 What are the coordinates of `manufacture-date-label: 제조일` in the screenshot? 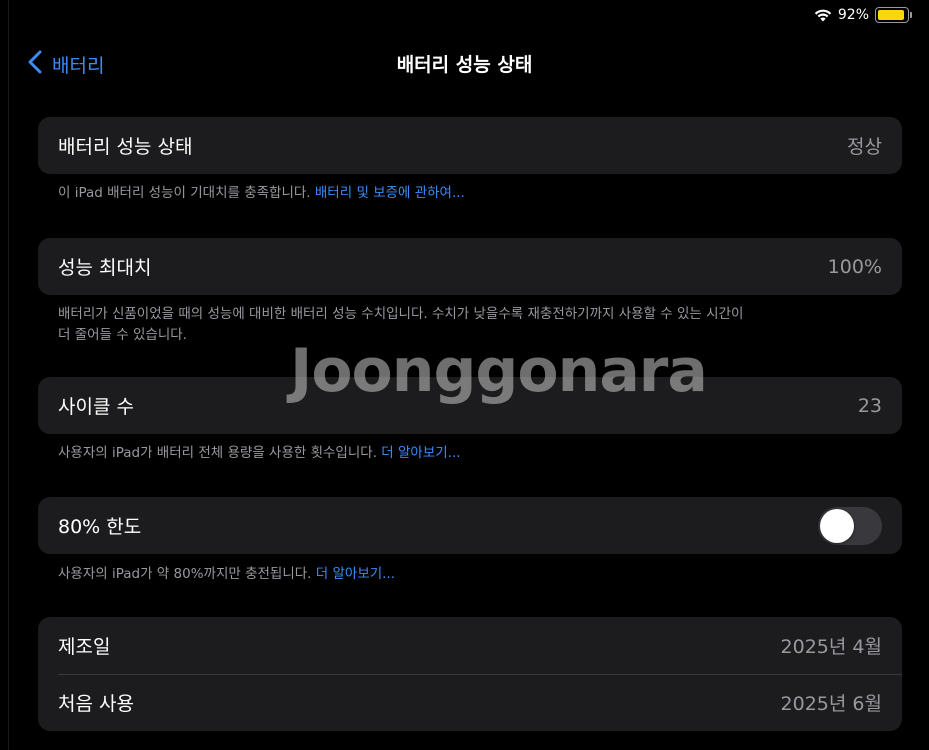 It's located at (84, 647).